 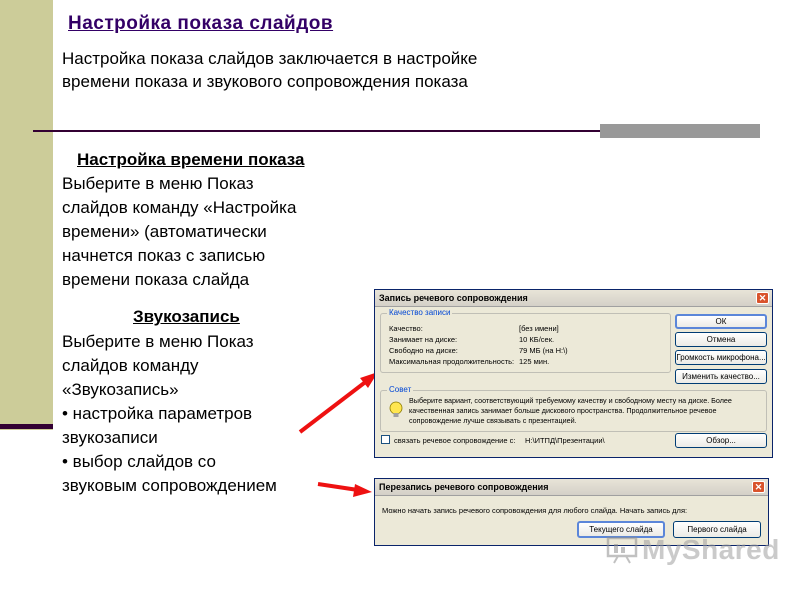 I want to click on dialog-title: Запись речевого сопровождения, so click(x=453, y=298).